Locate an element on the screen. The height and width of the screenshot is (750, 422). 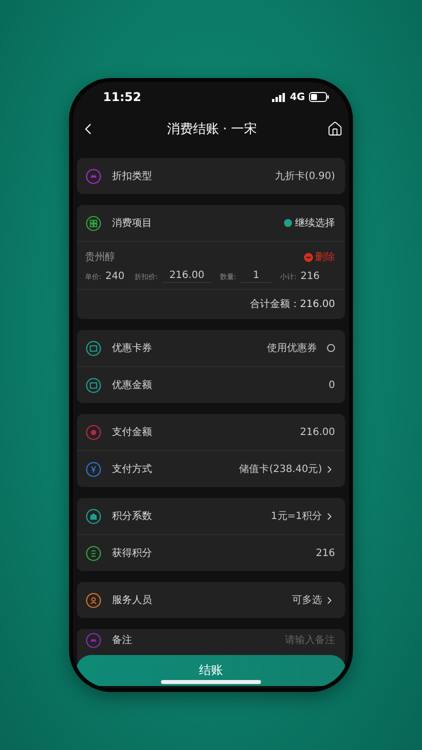
network-label: 4G is located at coordinates (297, 97).